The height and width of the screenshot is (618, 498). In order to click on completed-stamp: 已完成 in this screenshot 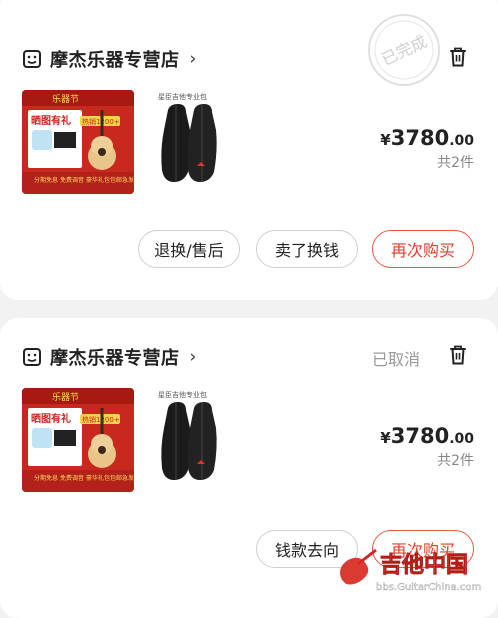, I will do `click(404, 50)`.